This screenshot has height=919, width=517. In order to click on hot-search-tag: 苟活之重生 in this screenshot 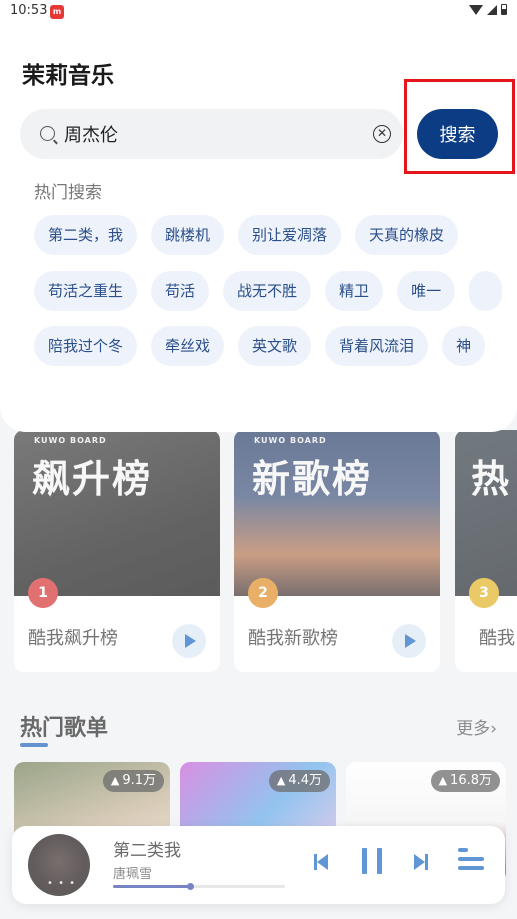, I will do `click(86, 291)`.